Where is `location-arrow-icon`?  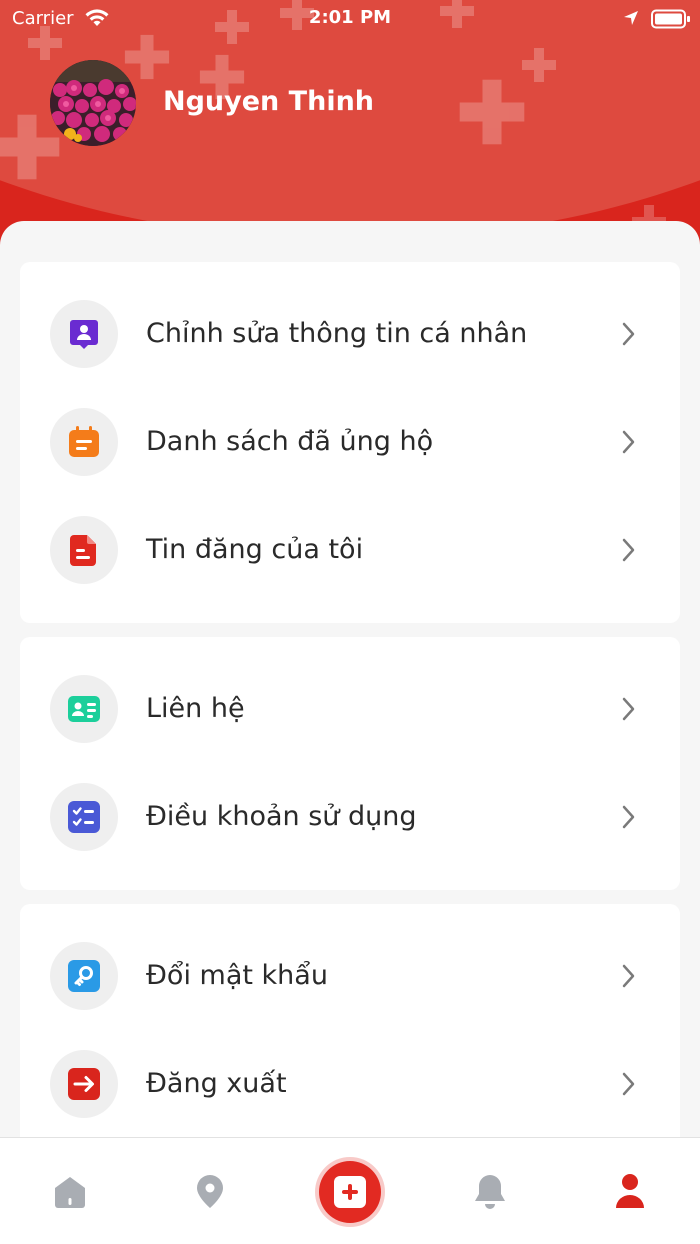
location-arrow-icon is located at coordinates (631, 20).